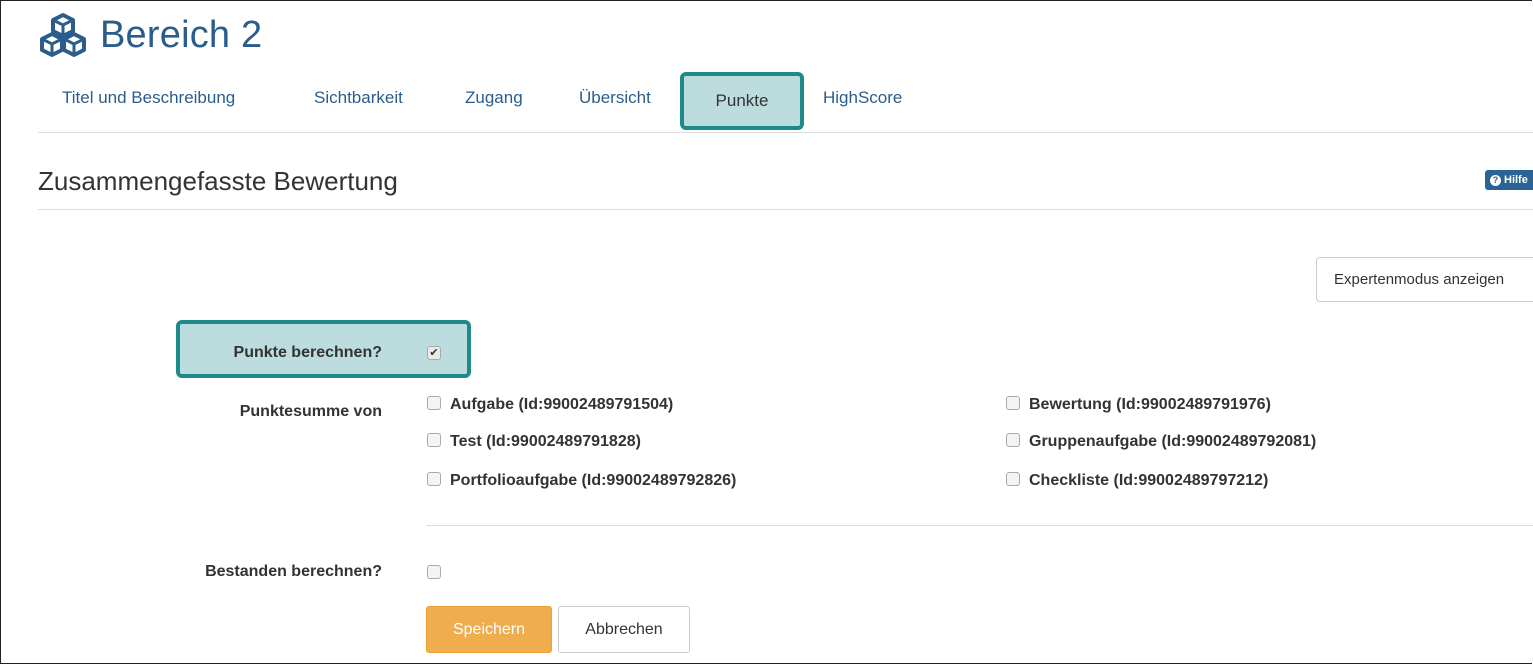  Describe the element at coordinates (293, 571) in the screenshot. I see `calc-passed-label: Bestanden berechnen?` at that location.